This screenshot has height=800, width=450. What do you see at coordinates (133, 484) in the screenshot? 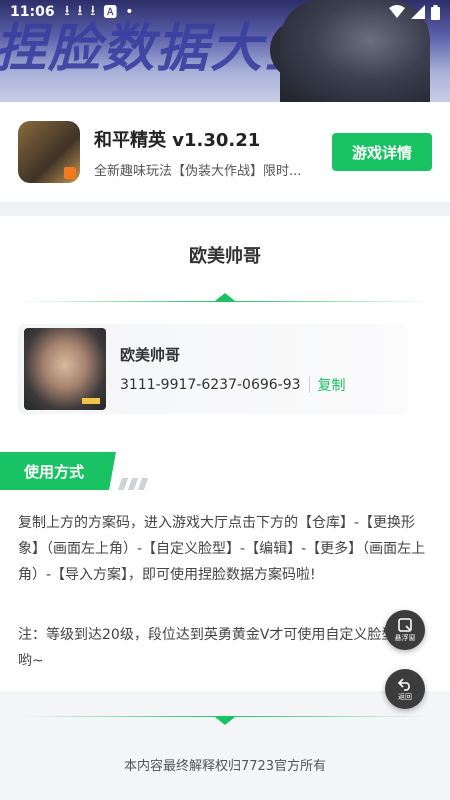
I see `decorative-stripes` at bounding box center [133, 484].